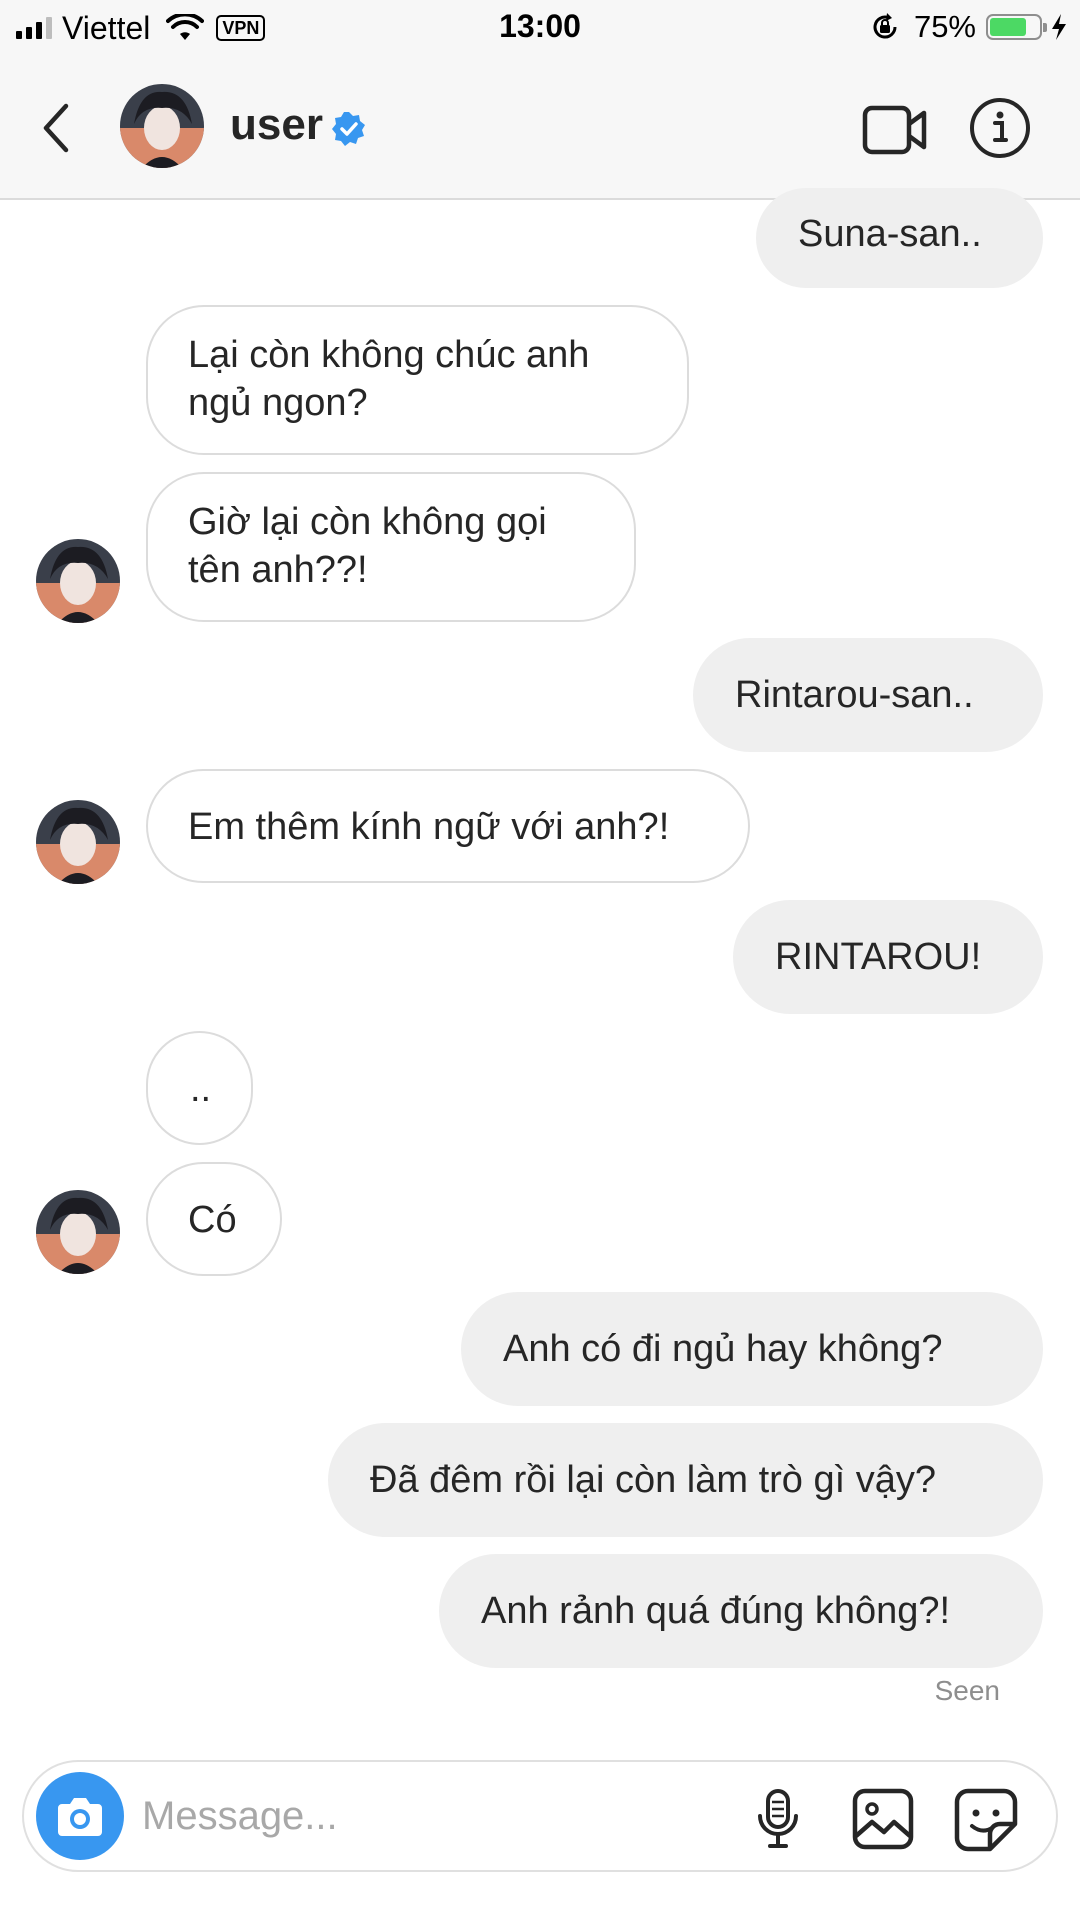 The height and width of the screenshot is (1920, 1080). Describe the element at coordinates (540, 29) in the screenshot. I see `status-bar: Viettel VPN 13:00 75%` at that location.